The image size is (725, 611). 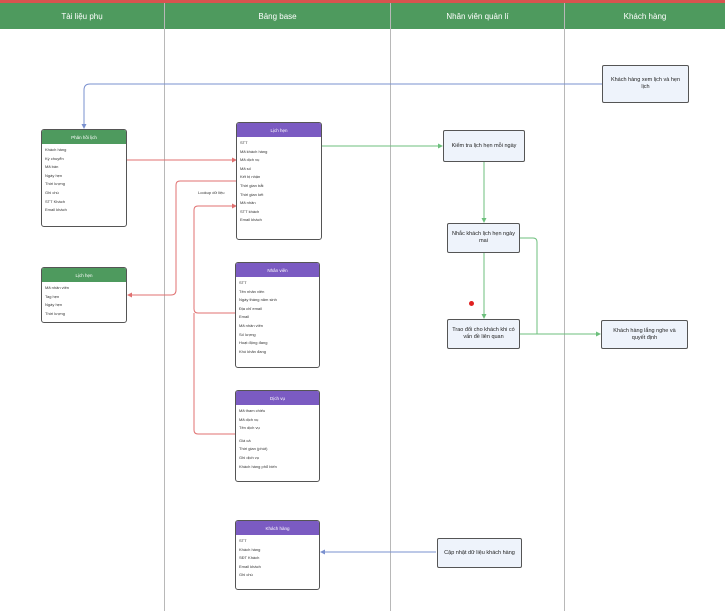 What do you see at coordinates (211, 192) in the screenshot?
I see `lookup-label: Lookup dữ liệu` at bounding box center [211, 192].